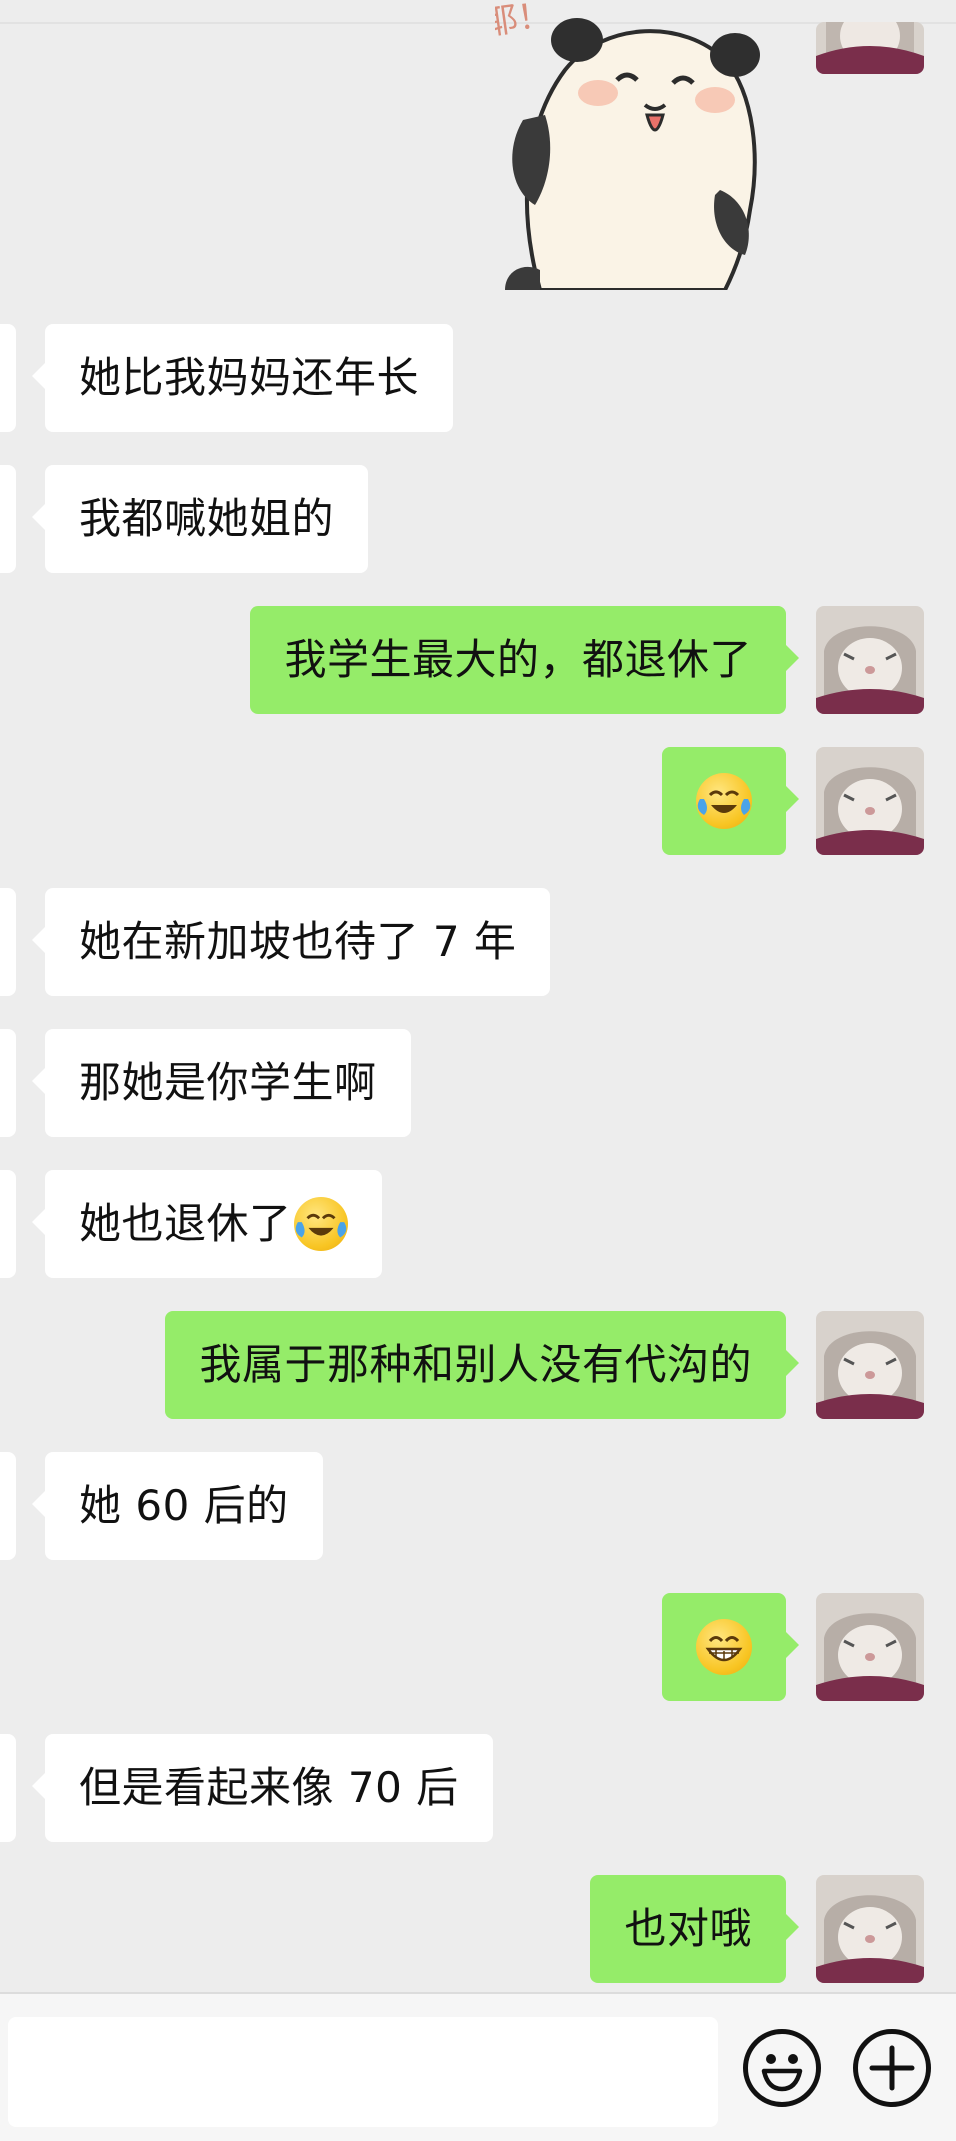 Image resolution: width=956 pixels, height=2141 pixels. I want to click on message-input-bar, so click(478, 2066).